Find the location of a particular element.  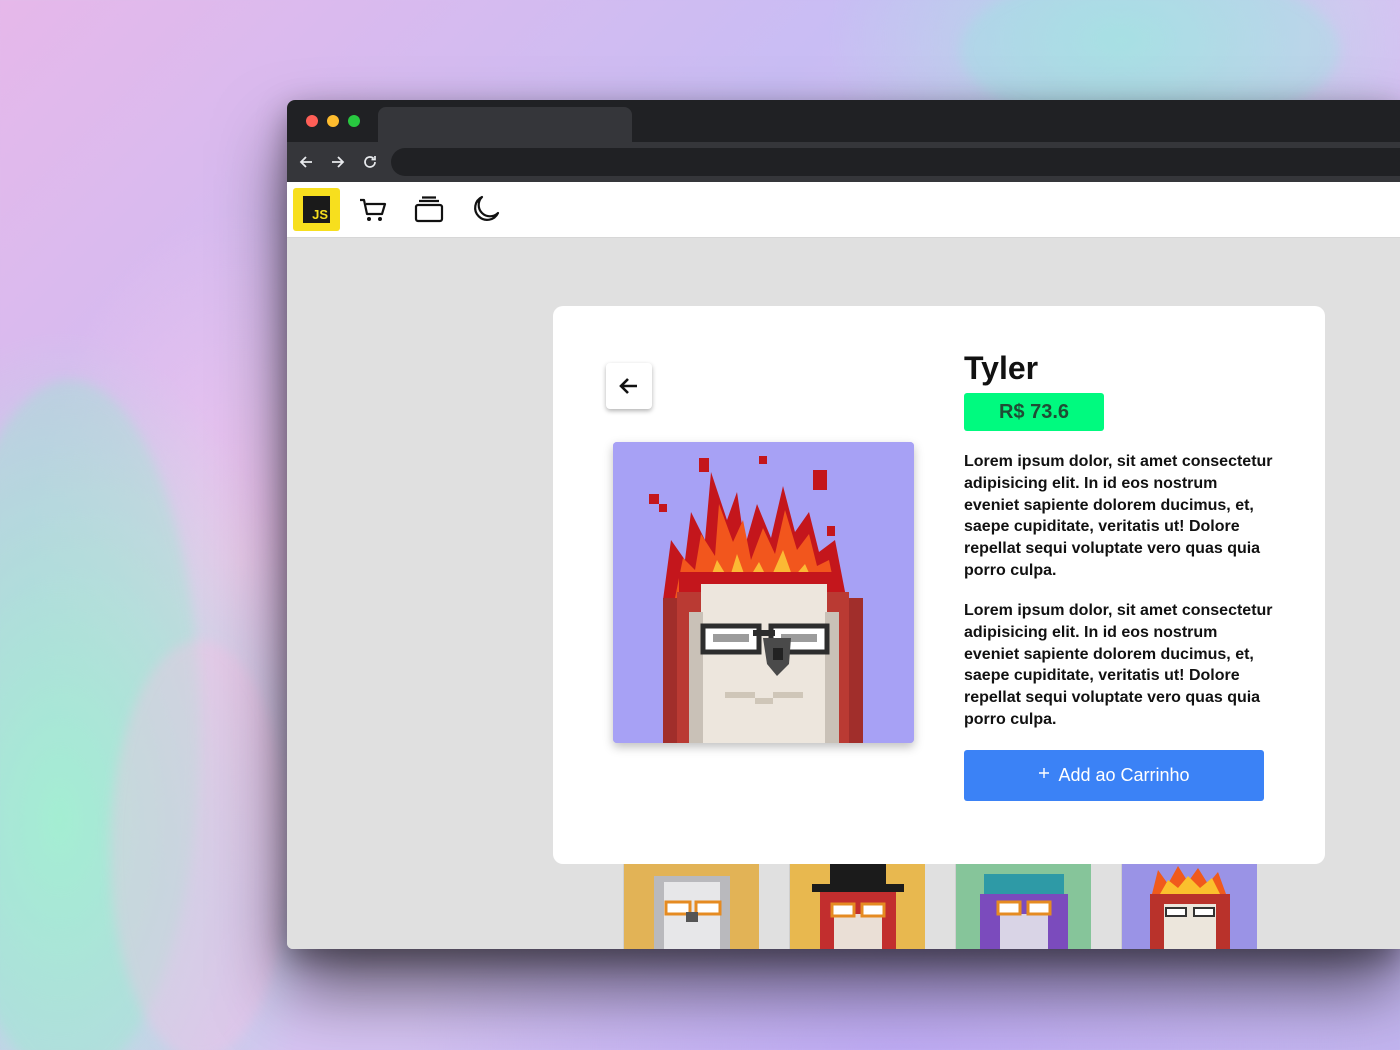

moon-icon is located at coordinates (487, 208).